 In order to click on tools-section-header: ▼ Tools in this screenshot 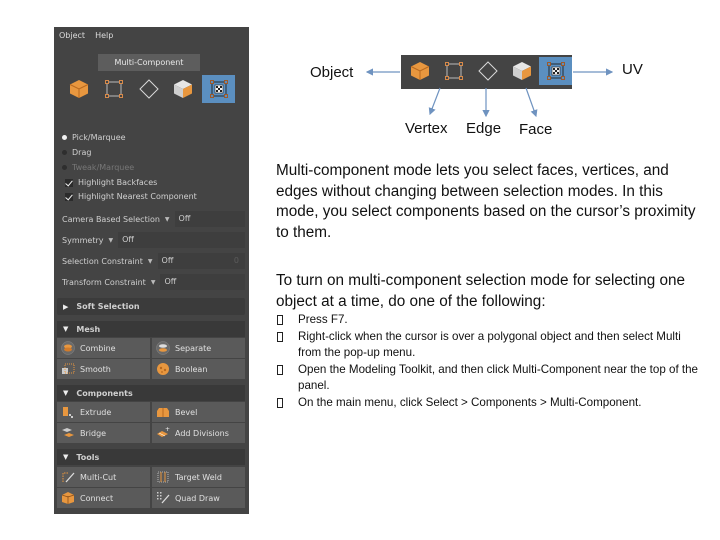, I will do `click(151, 457)`.